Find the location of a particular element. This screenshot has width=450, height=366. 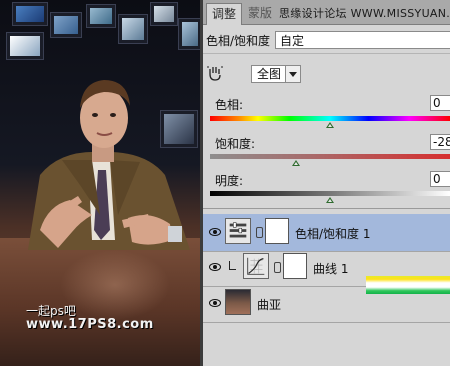

site-watermark-label: 思缘设计论坛 WWW.MISSYUAN.COM is located at coordinates (364, 13).